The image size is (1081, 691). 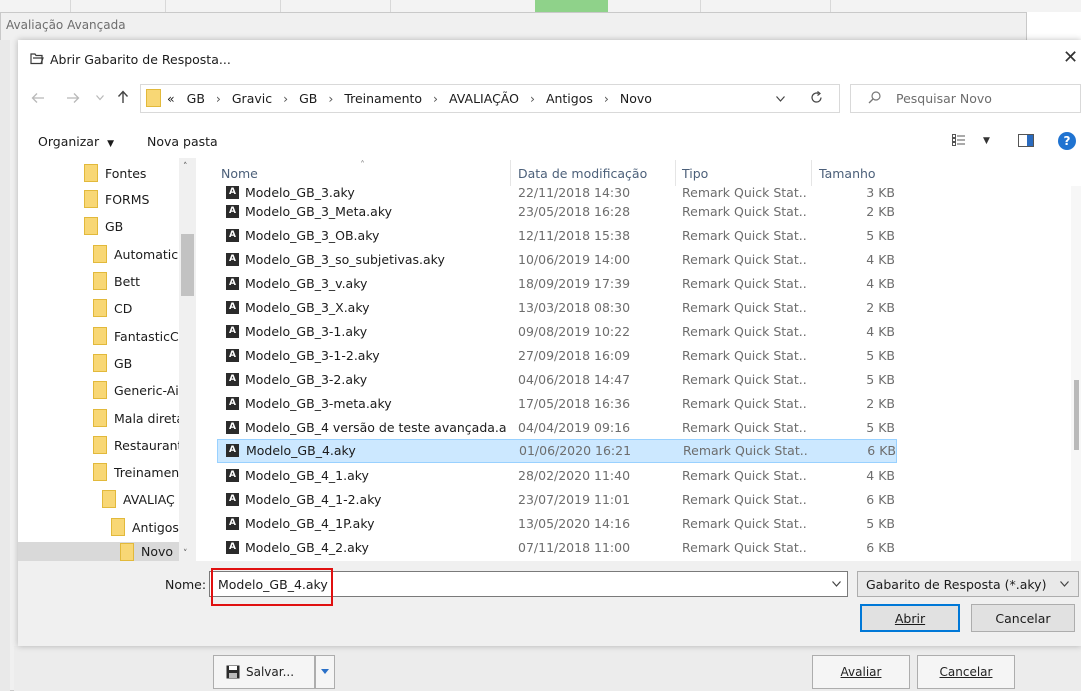 I want to click on organize-menu-button: Organizar ▼, so click(x=76, y=141).